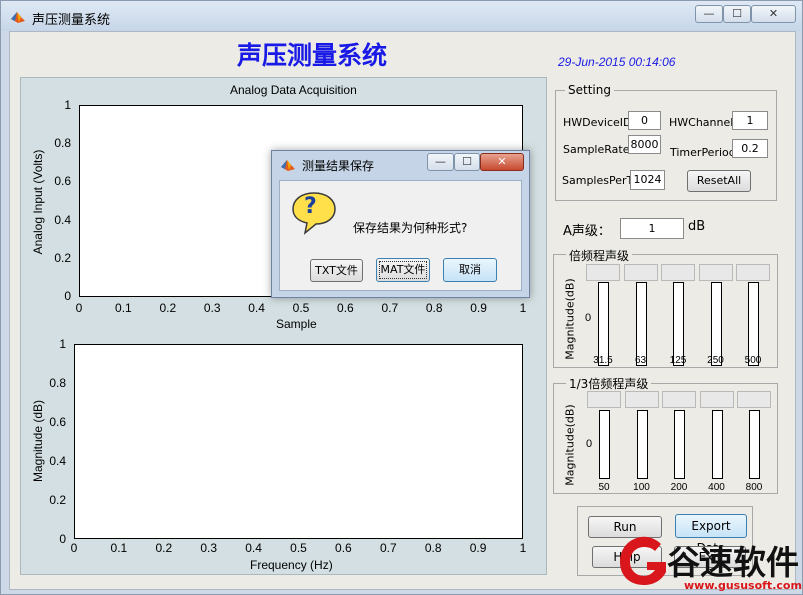  What do you see at coordinates (589, 90) in the screenshot?
I see `setting-title: Setting` at bounding box center [589, 90].